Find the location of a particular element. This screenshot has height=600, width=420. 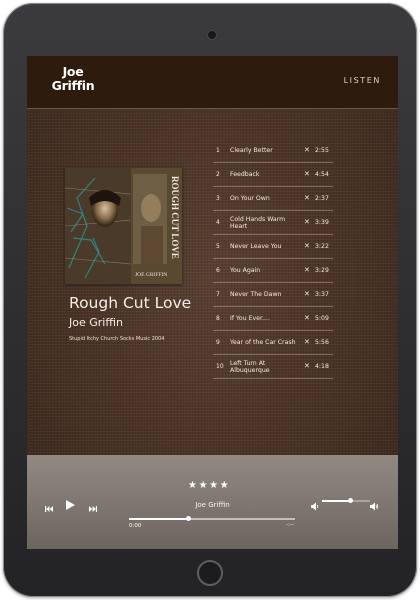

current-time: 0:00 is located at coordinates (135, 526).